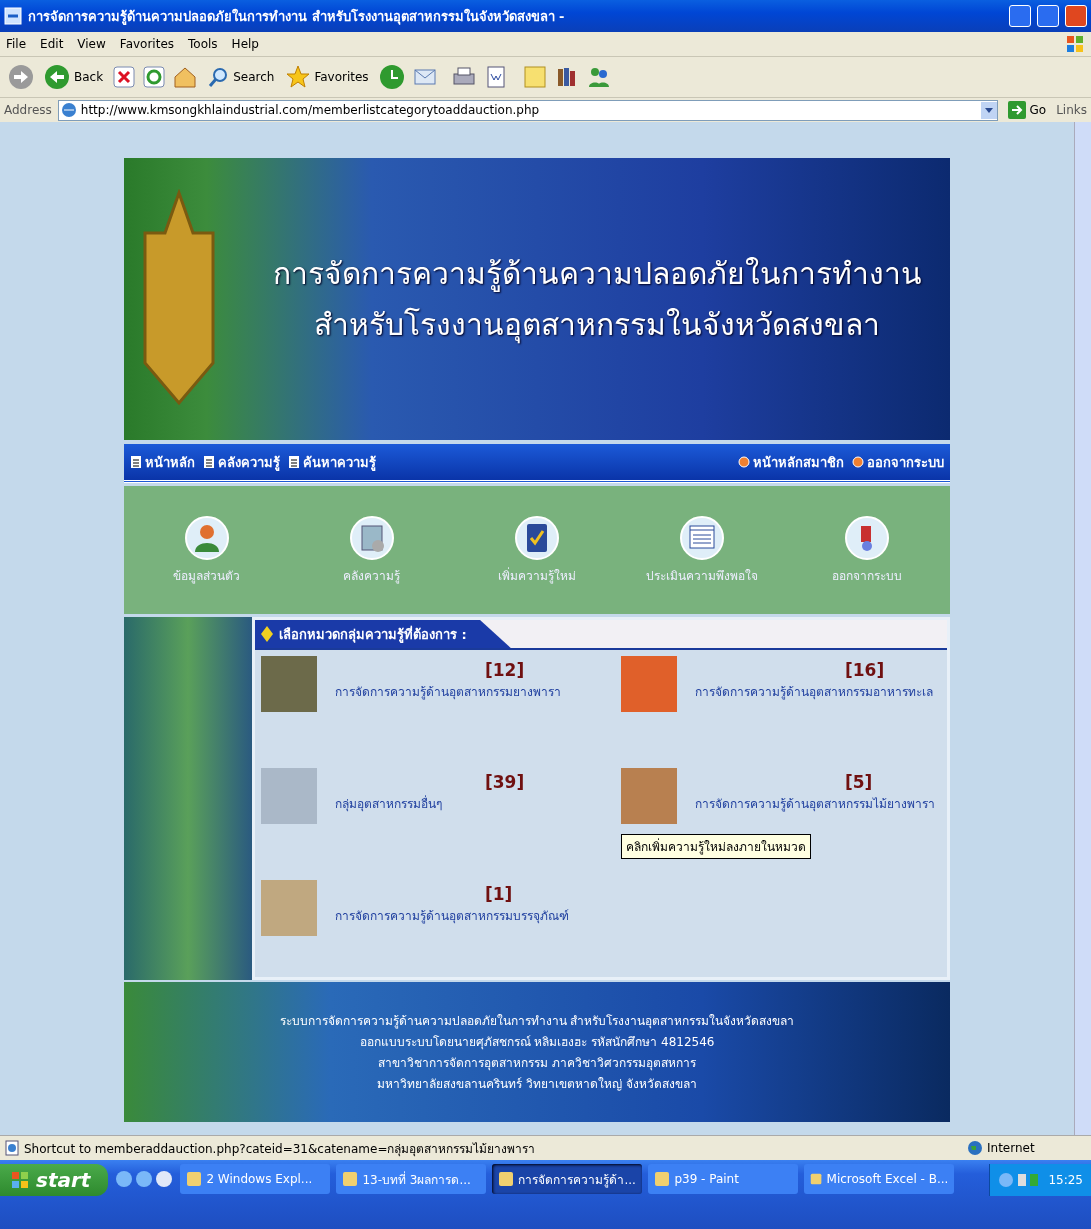 The image size is (1091, 1229). What do you see at coordinates (162, 462) in the screenshot?
I see `nav-link: หน้าหลัก` at bounding box center [162, 462].